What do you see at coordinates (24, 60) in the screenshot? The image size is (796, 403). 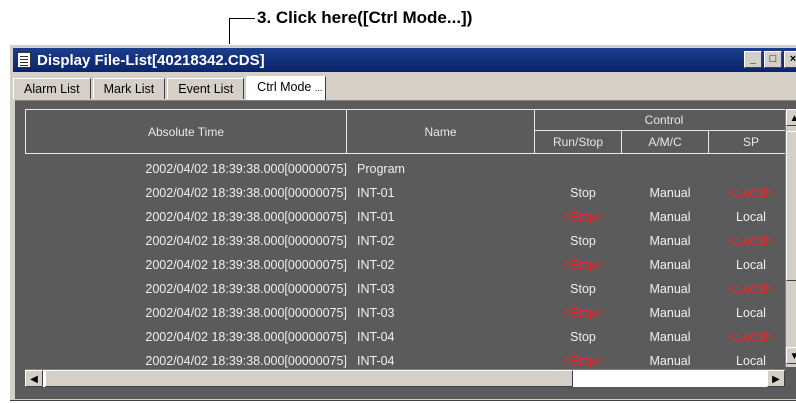 I see `document-icon` at bounding box center [24, 60].